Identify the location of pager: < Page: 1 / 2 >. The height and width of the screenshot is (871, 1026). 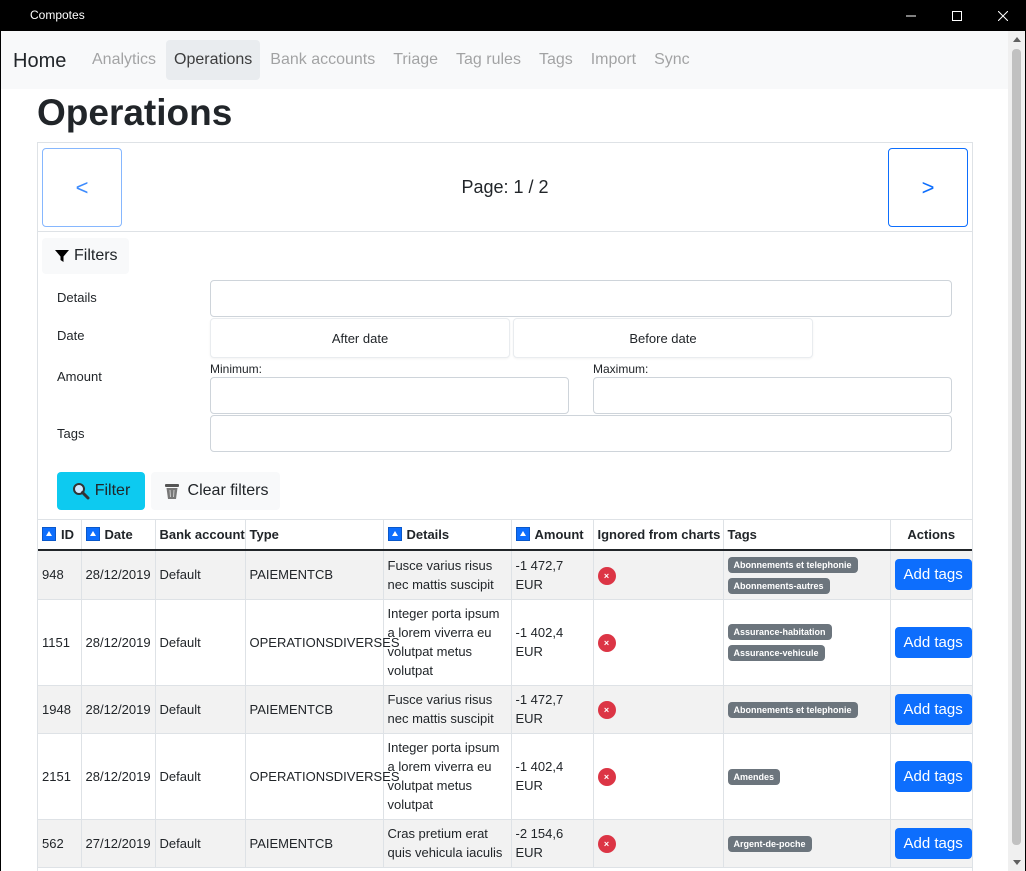
(505, 187).